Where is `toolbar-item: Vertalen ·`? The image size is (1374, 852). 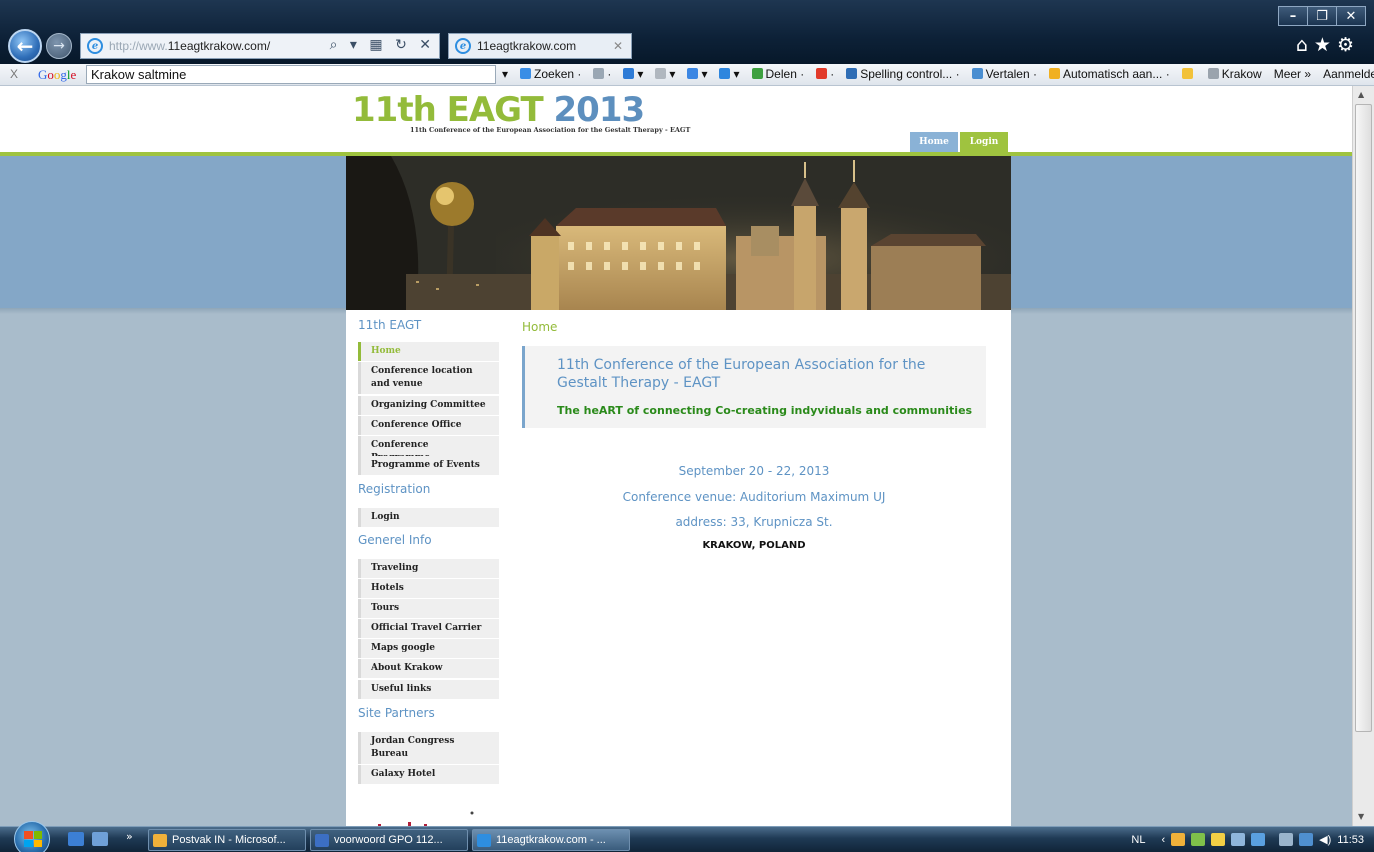
toolbar-item: Vertalen · is located at coordinates (1004, 74).